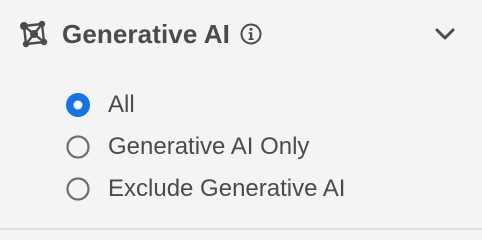 The height and width of the screenshot is (240, 482). Describe the element at coordinates (209, 146) in the screenshot. I see `option-label: Generative AI Only` at that location.